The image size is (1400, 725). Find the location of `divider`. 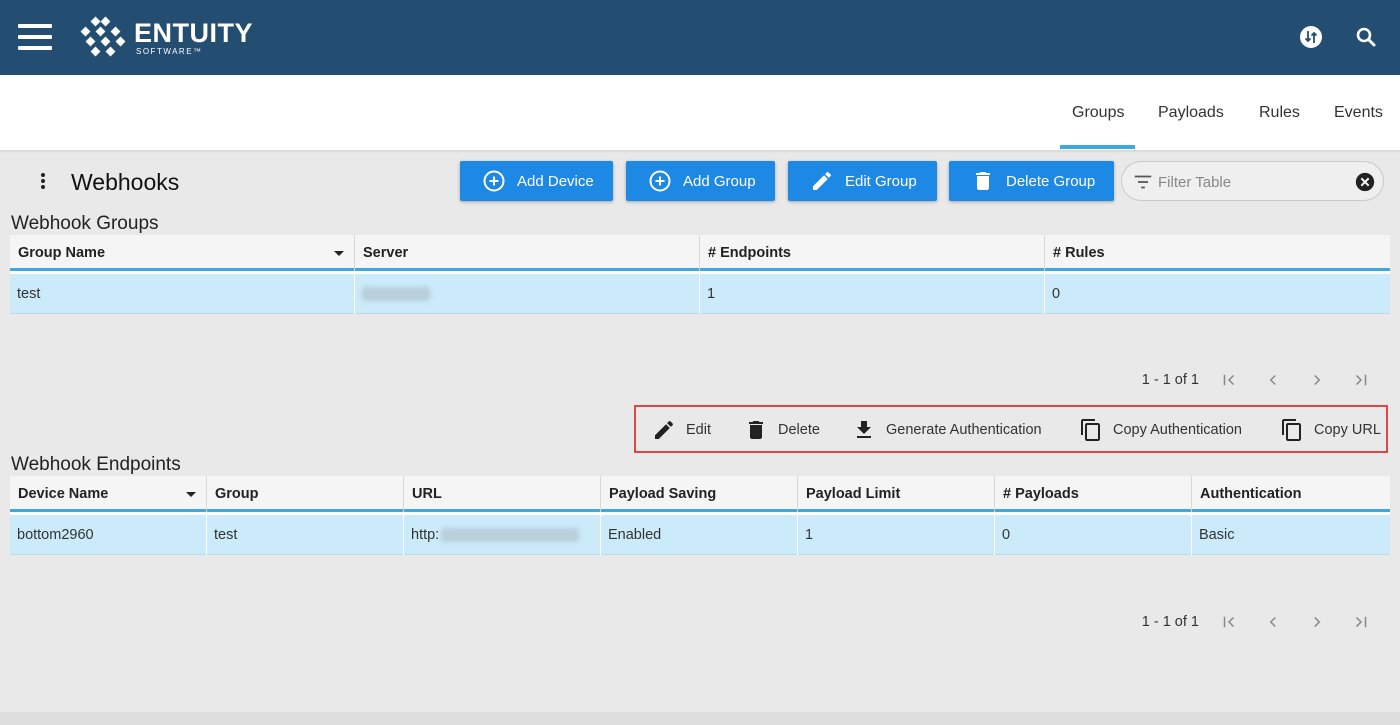

divider is located at coordinates (700, 151).